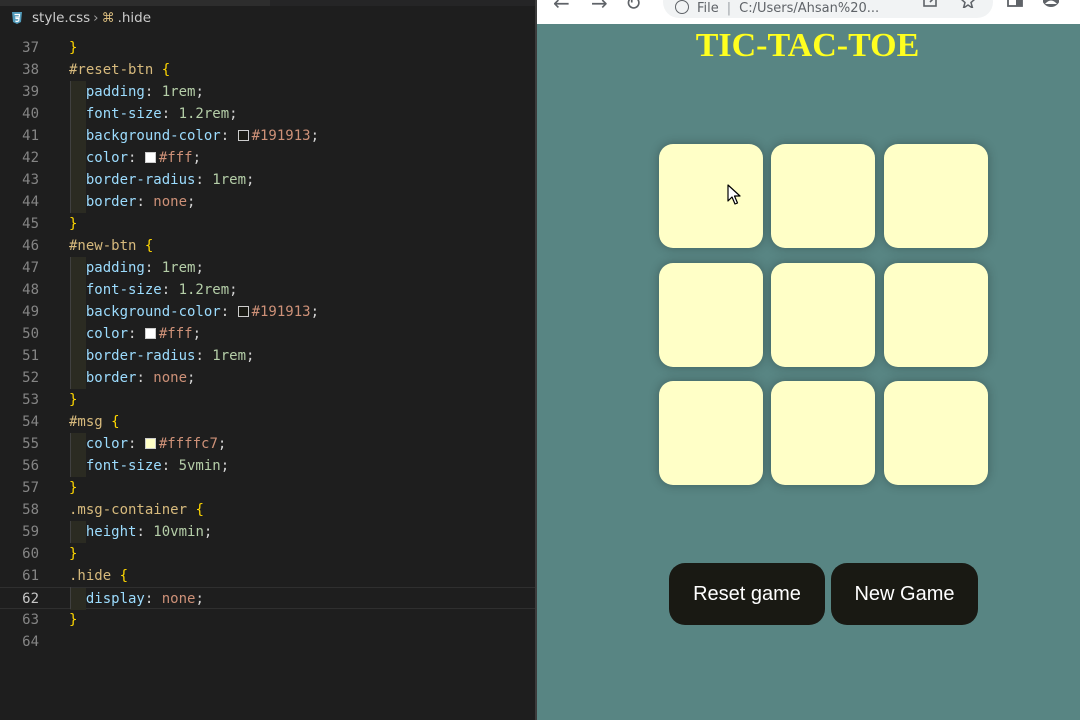 The height and width of the screenshot is (720, 1080). I want to click on reload-icon: ↻, so click(633, 7).